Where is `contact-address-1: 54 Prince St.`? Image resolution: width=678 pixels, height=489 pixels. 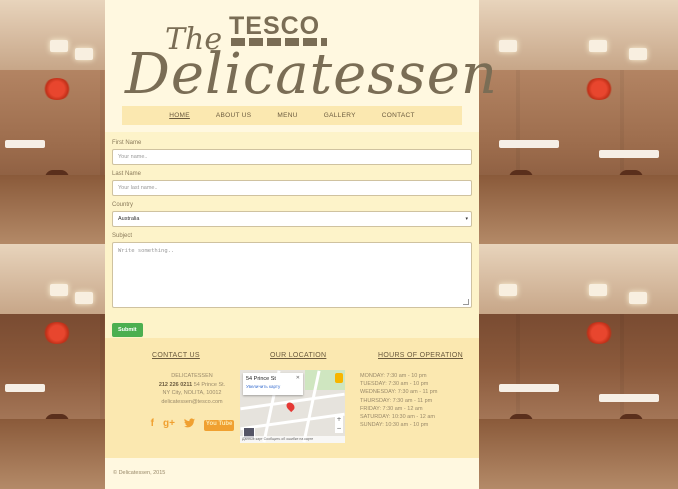 contact-address-1: 54 Prince St. is located at coordinates (209, 384).